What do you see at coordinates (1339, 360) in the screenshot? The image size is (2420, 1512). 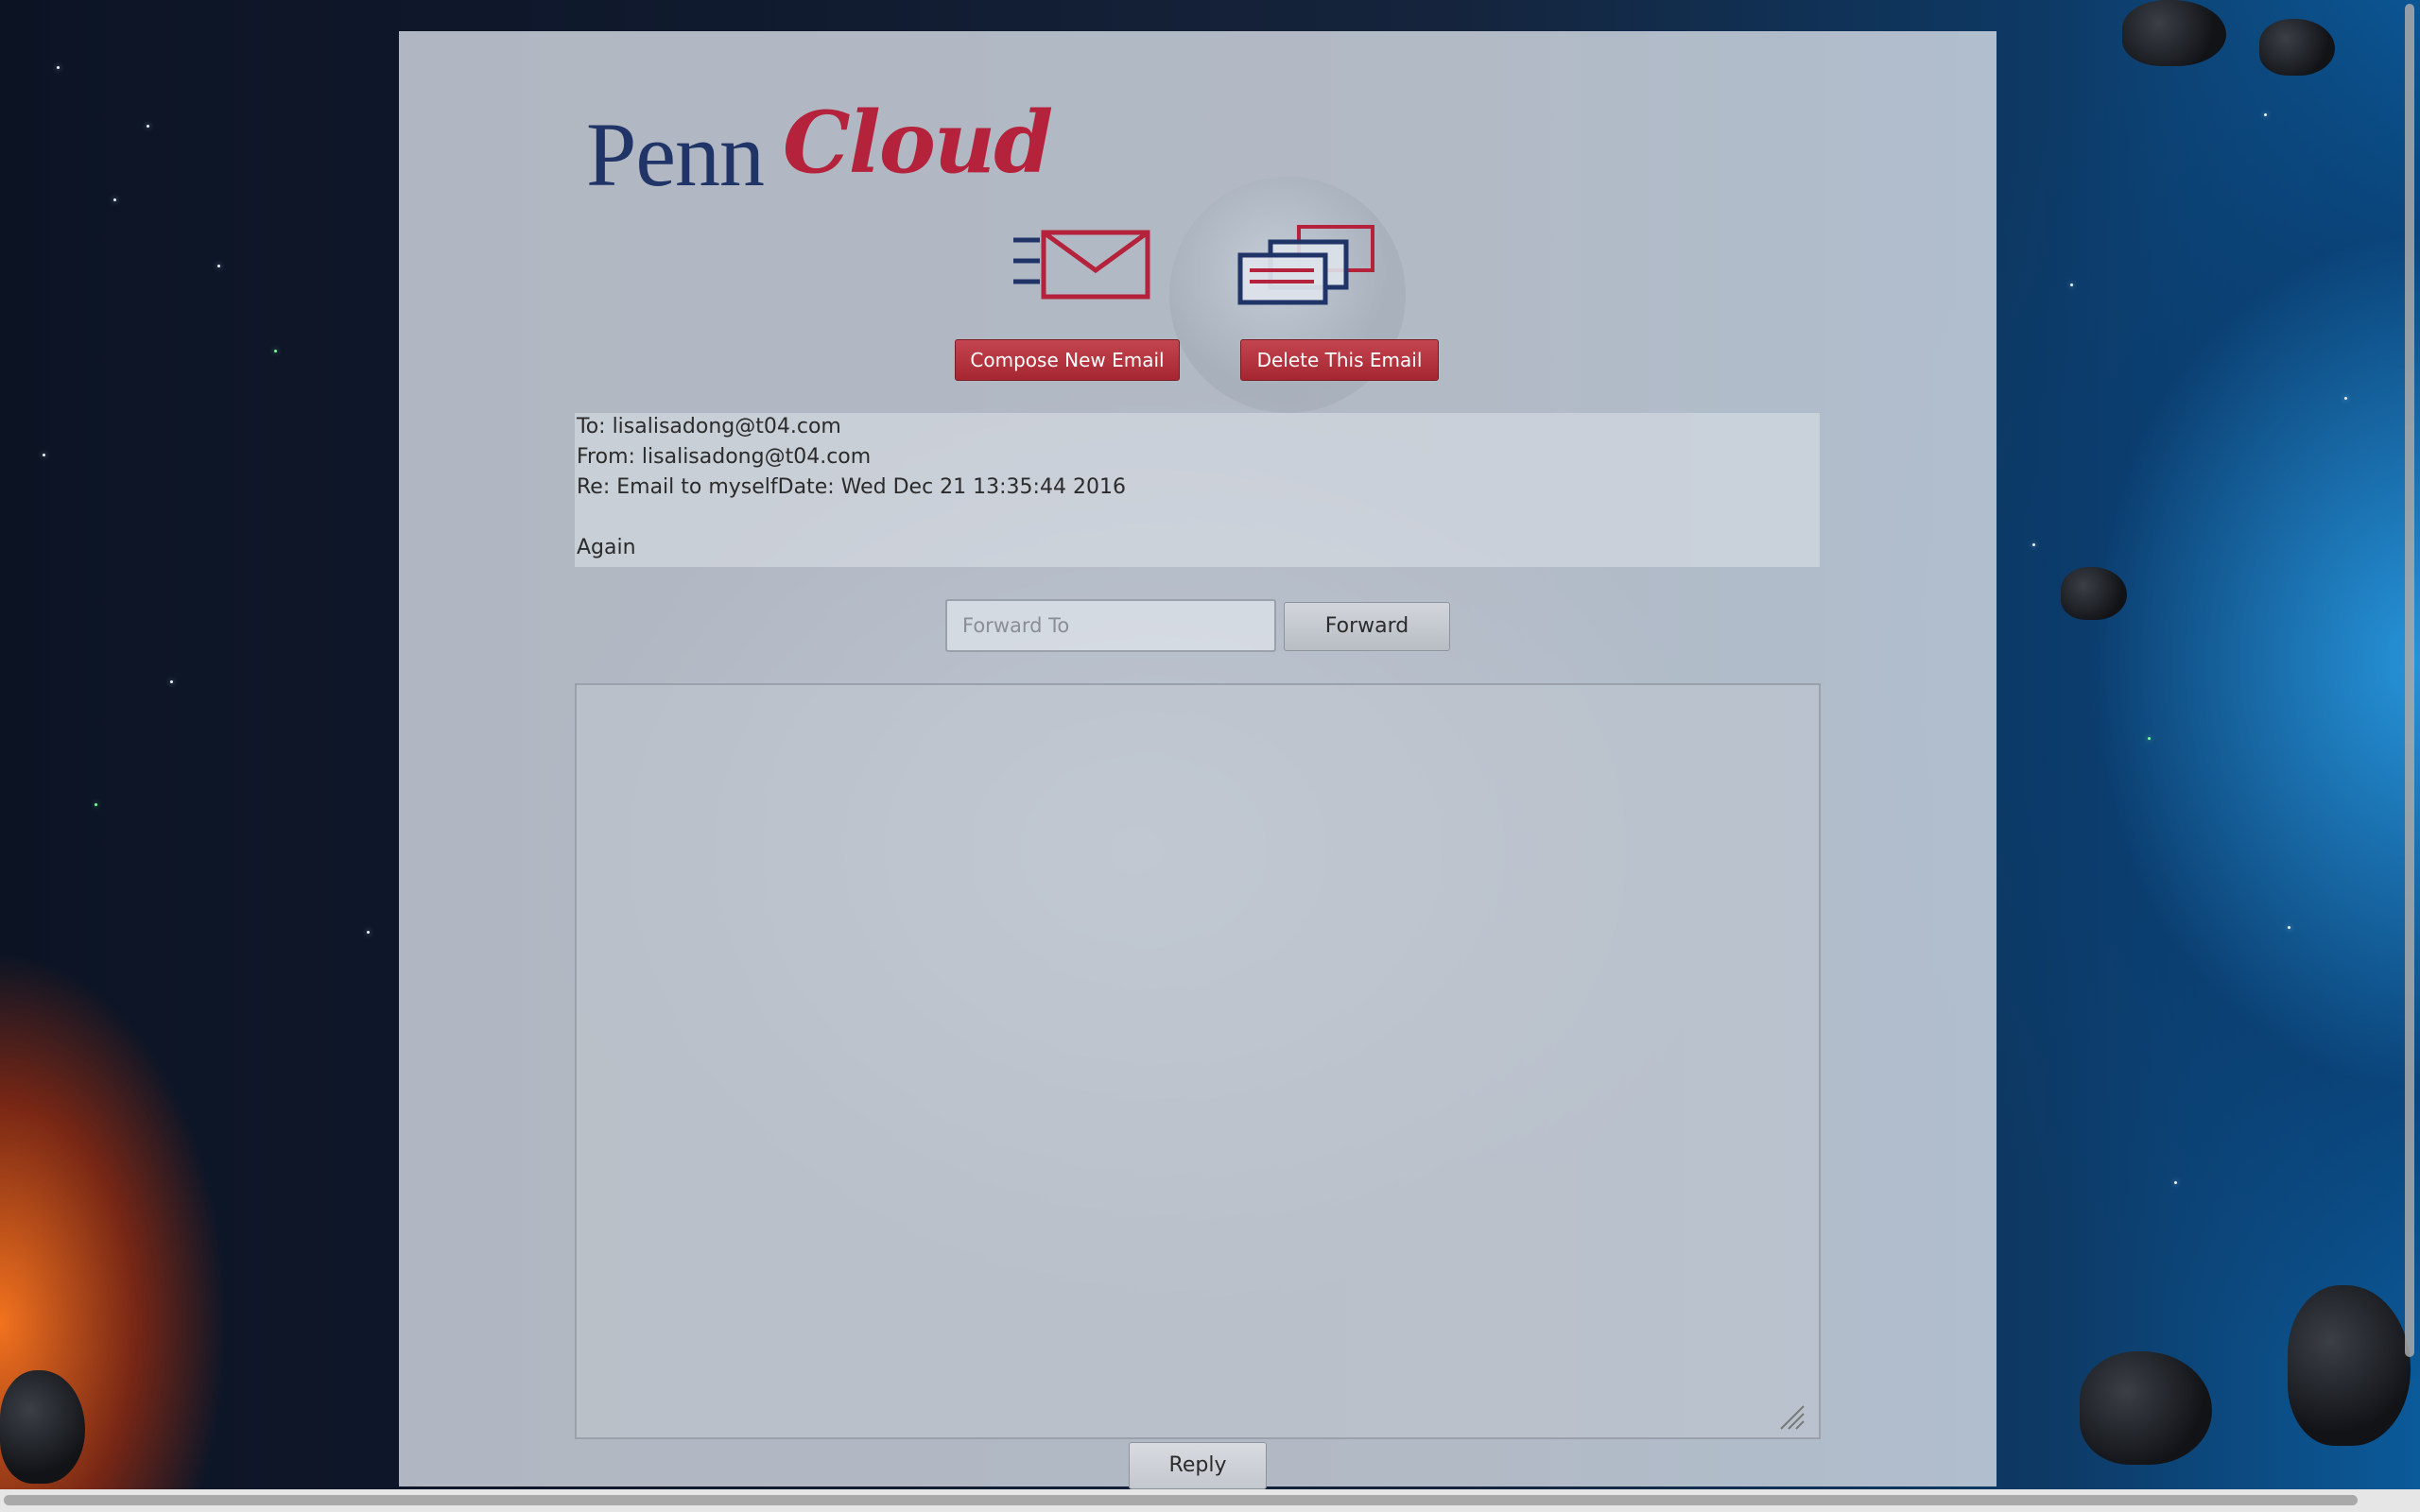 I see `delete-this-email-button: Delete This Email` at bounding box center [1339, 360].